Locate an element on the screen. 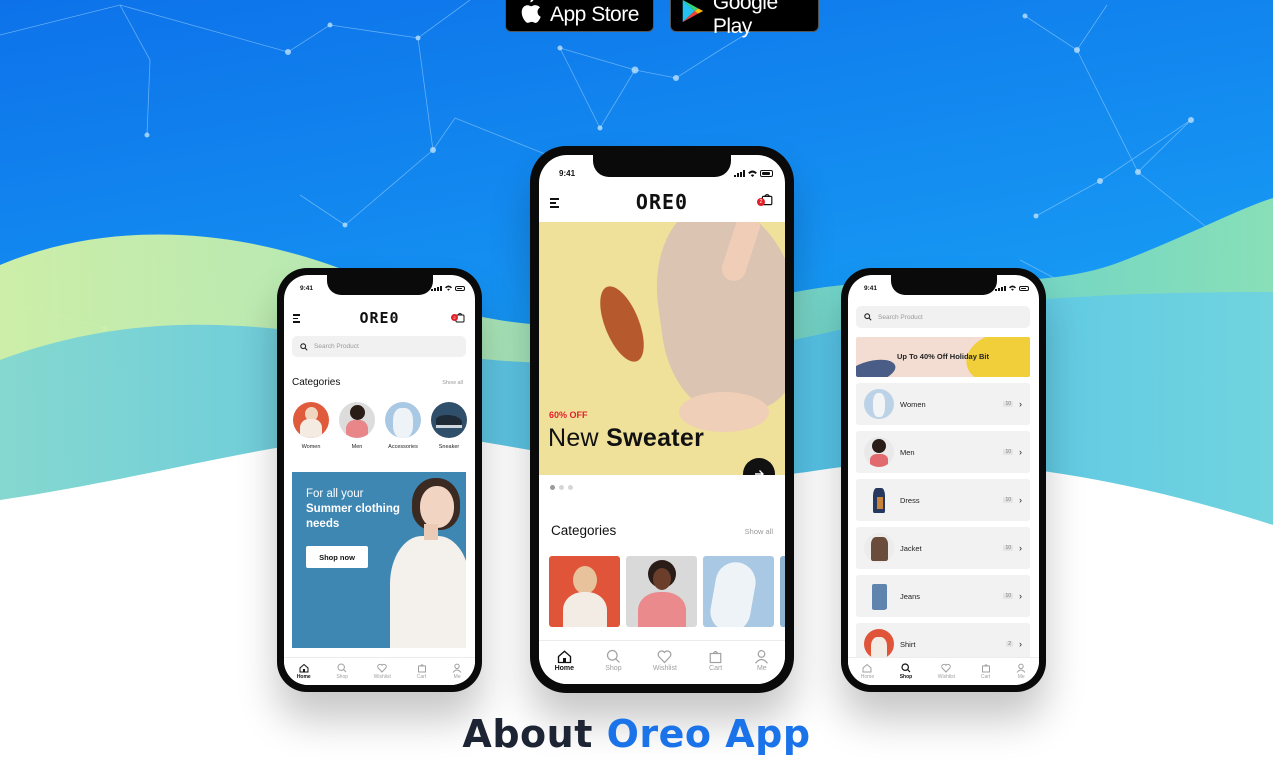 The width and height of the screenshot is (1273, 763). about-heading-prefix: About is located at coordinates (527, 734).